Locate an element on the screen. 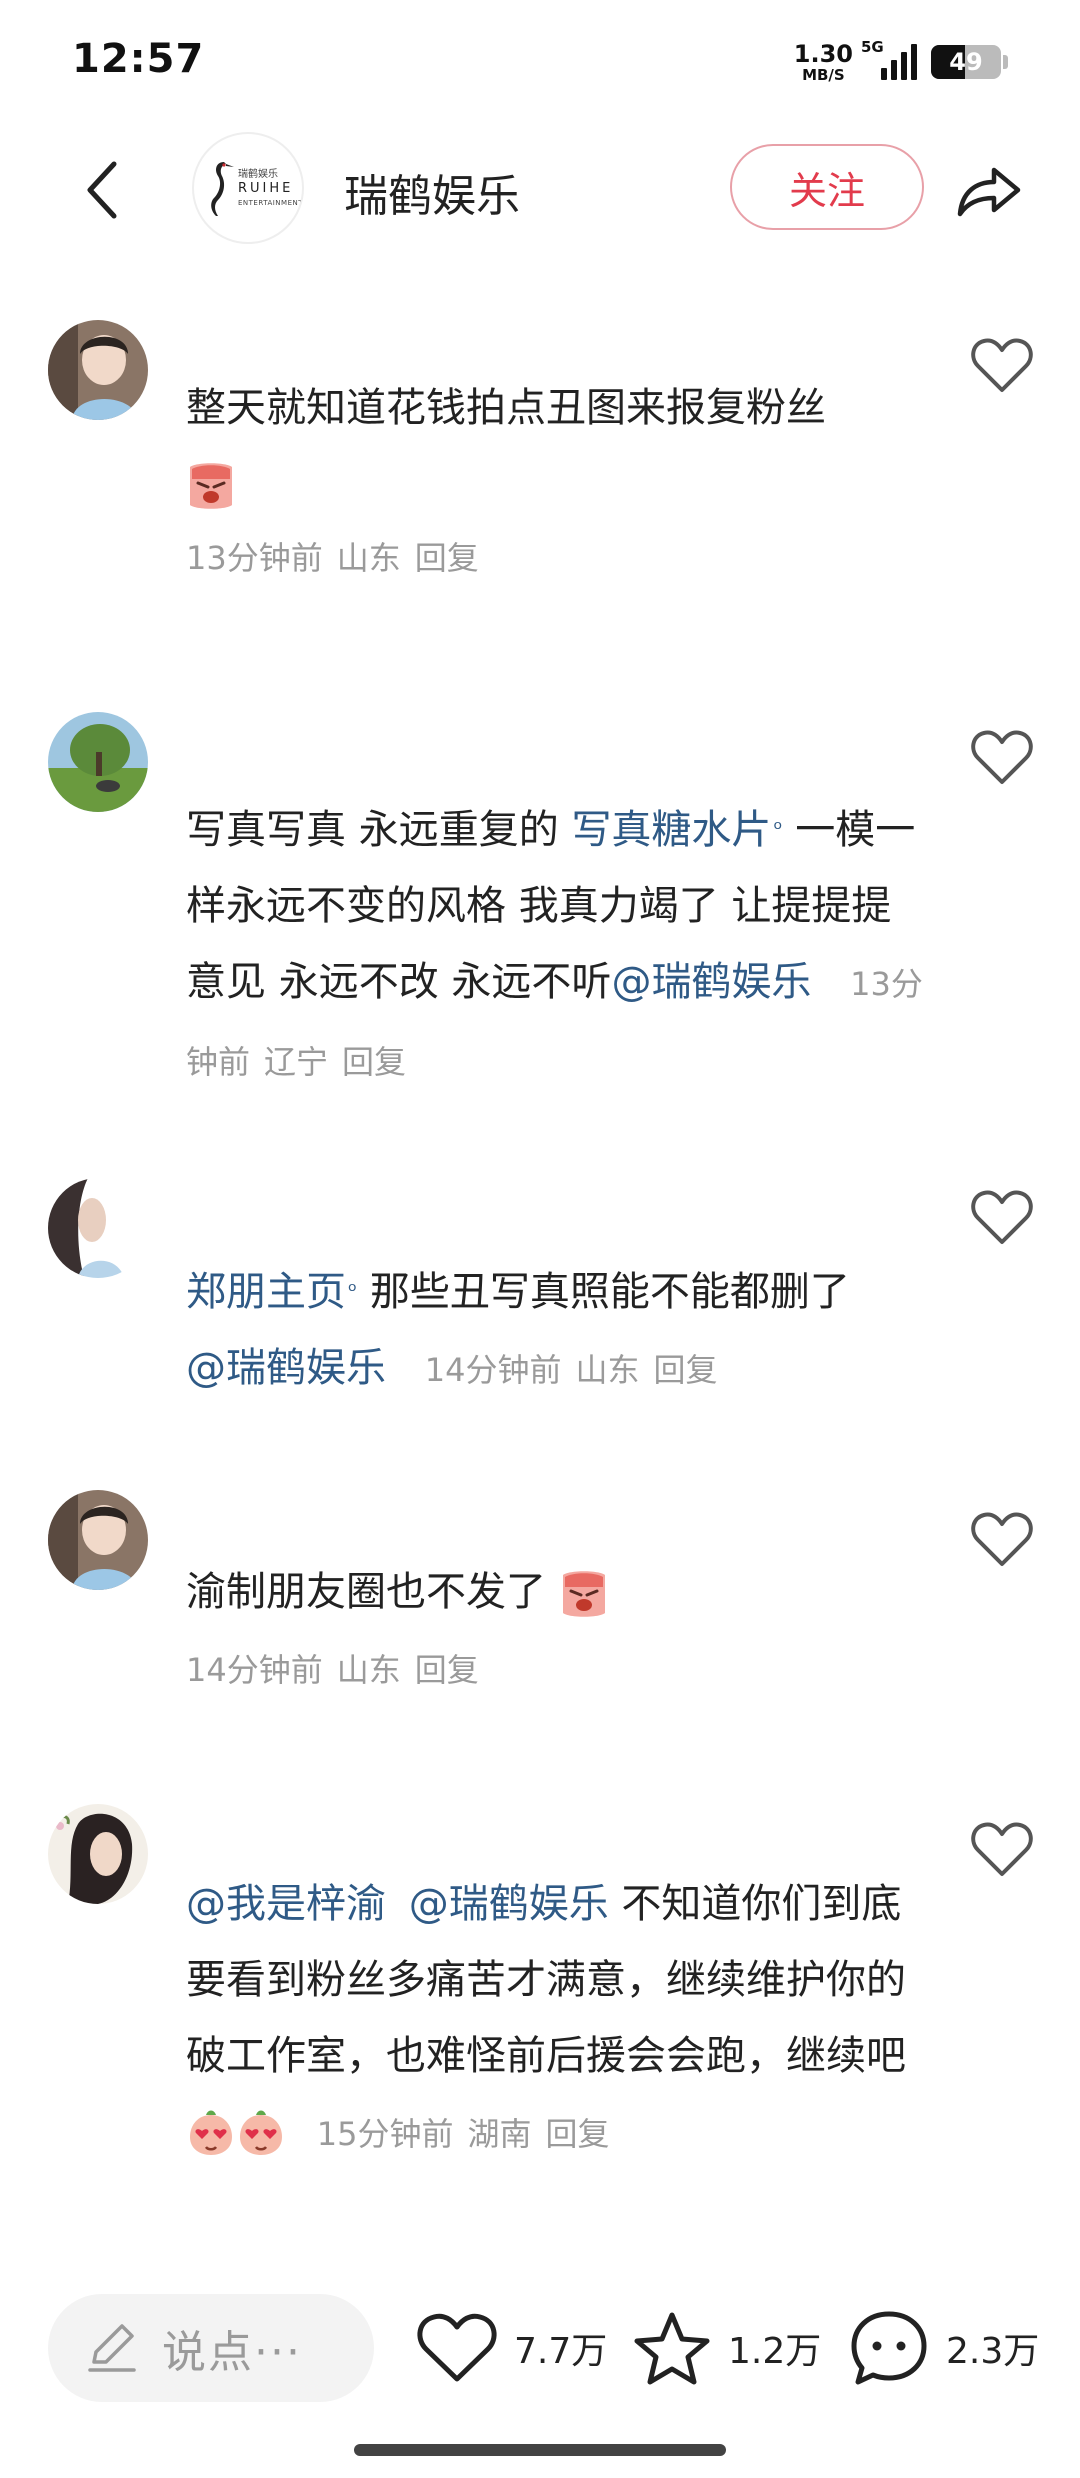  share-arrow-icon is located at coordinates (989, 192).